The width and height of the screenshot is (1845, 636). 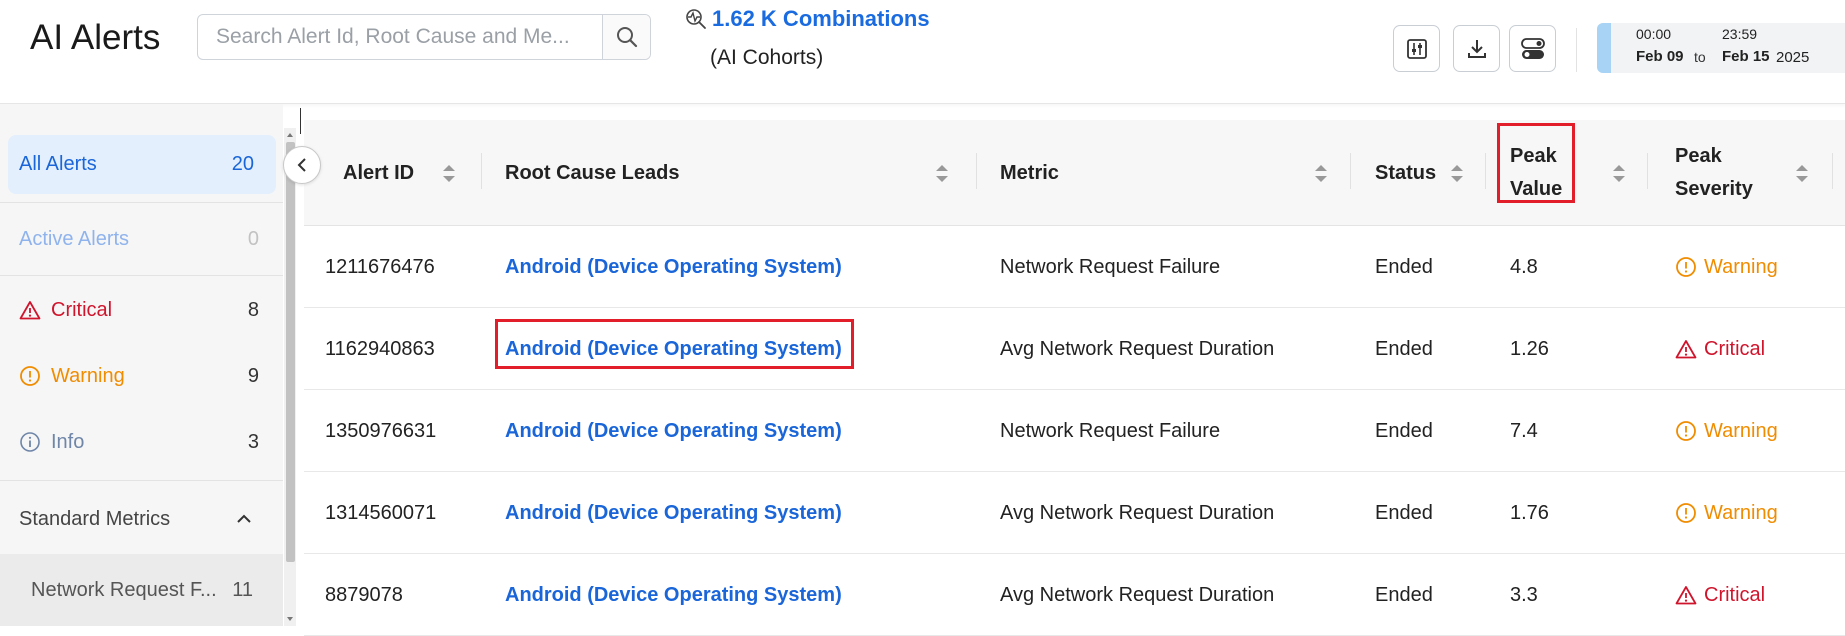 What do you see at coordinates (821, 19) in the screenshot?
I see `combinations-link: 1.62 K Combinations` at bounding box center [821, 19].